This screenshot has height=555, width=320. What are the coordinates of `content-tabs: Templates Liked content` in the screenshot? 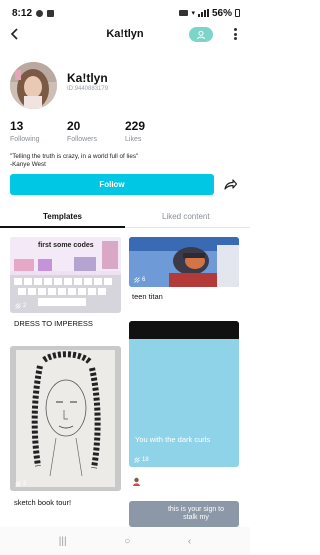 It's located at (125, 217).